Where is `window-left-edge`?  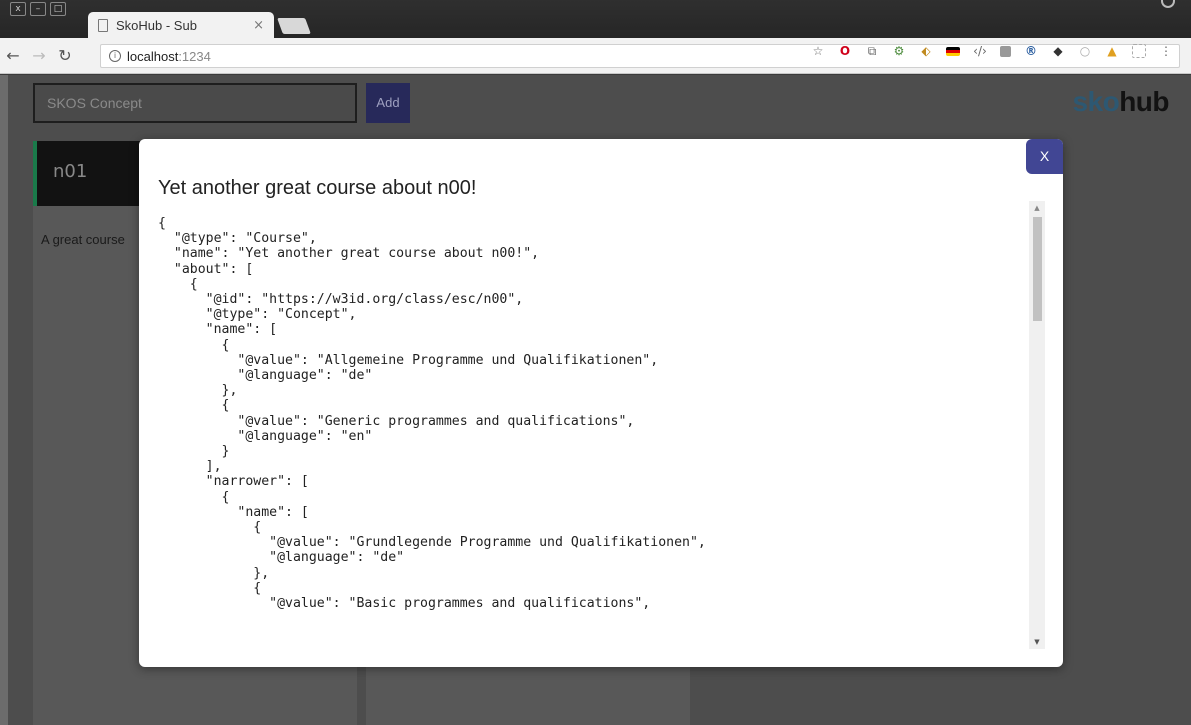
window-left-edge is located at coordinates (4, 400).